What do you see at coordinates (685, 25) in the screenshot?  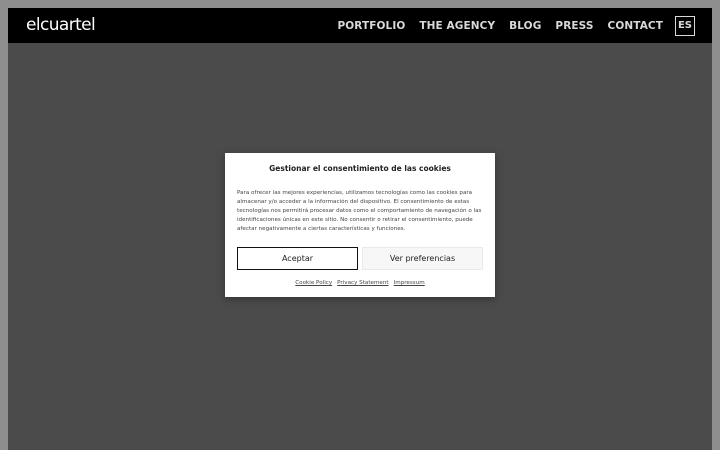 I see `language-switch-button: ES` at bounding box center [685, 25].